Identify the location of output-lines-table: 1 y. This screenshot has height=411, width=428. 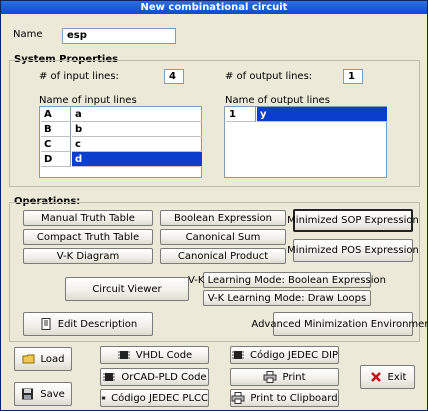
(305, 142).